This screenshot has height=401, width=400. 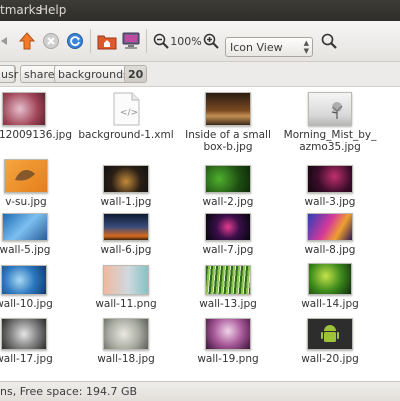 I want to click on file-item: wall-11.png, so click(x=126, y=287).